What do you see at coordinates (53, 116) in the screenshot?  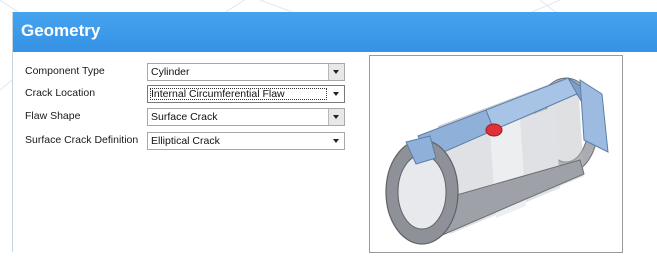 I see `flaw-shape-label: Flaw Shape` at bounding box center [53, 116].